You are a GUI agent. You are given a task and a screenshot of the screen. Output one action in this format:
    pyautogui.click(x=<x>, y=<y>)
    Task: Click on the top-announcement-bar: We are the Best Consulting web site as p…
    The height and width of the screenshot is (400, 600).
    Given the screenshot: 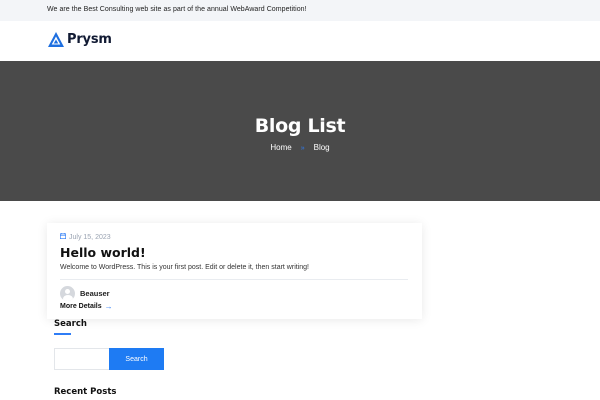 What is the action you would take?
    pyautogui.click(x=300, y=10)
    